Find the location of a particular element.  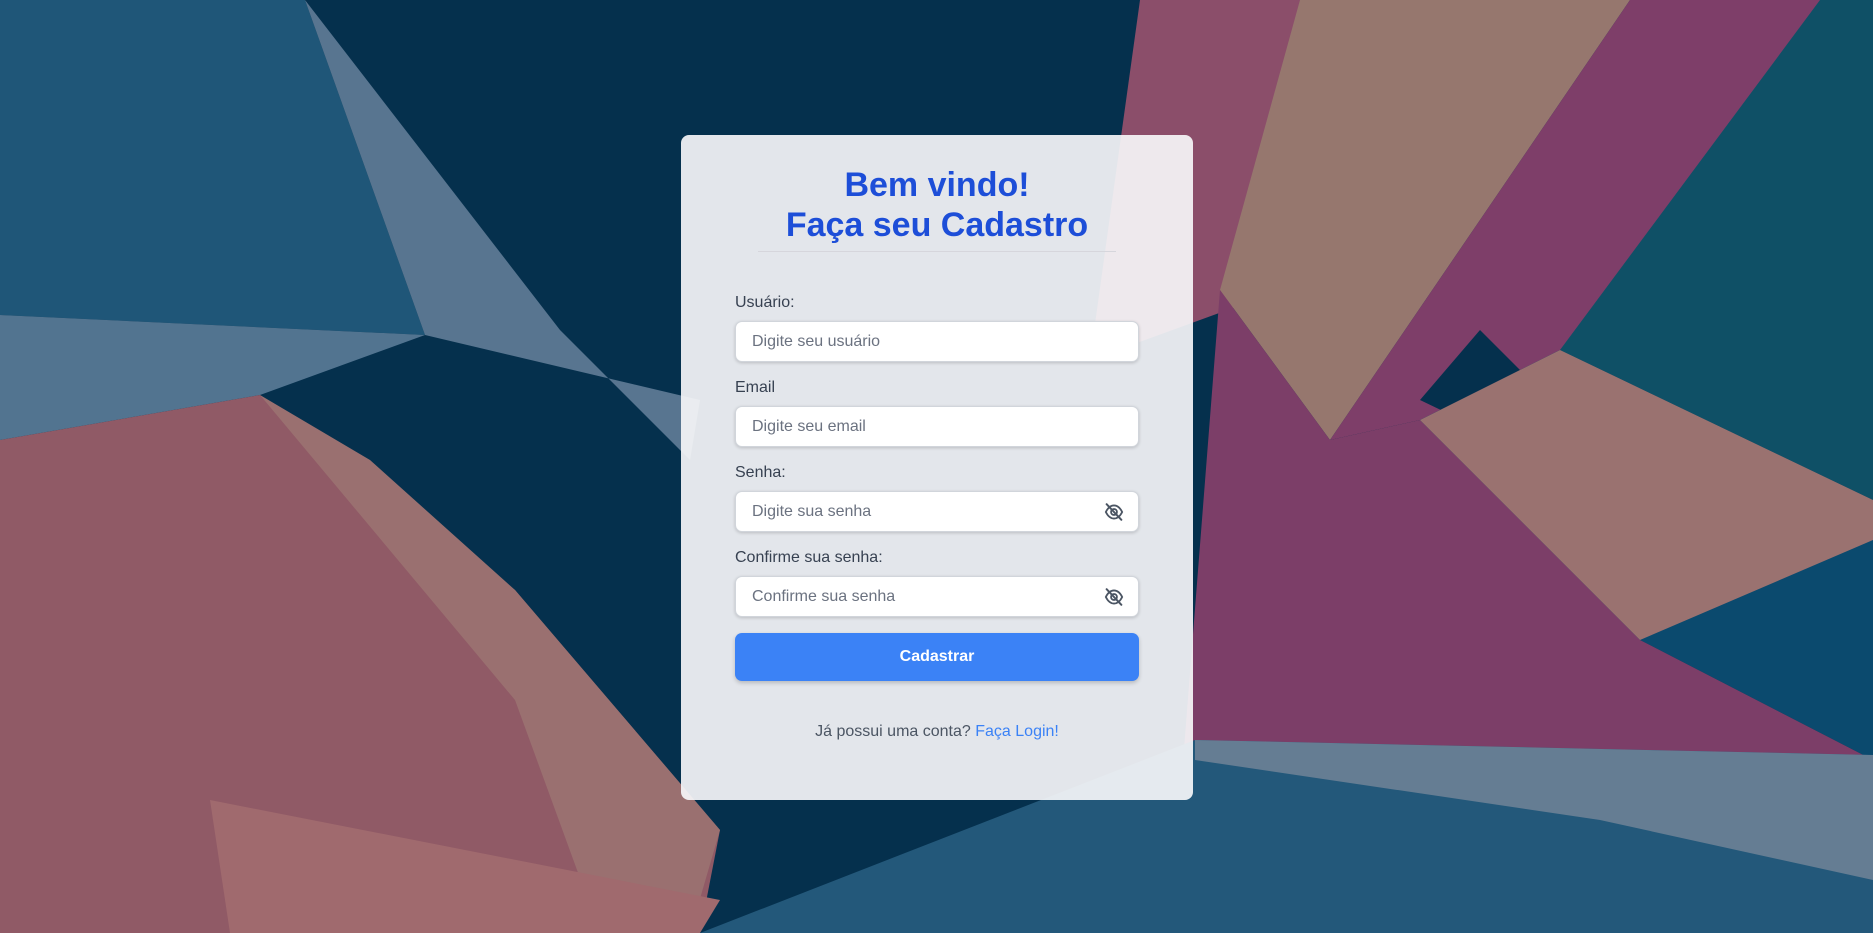

email-input is located at coordinates (937, 426).